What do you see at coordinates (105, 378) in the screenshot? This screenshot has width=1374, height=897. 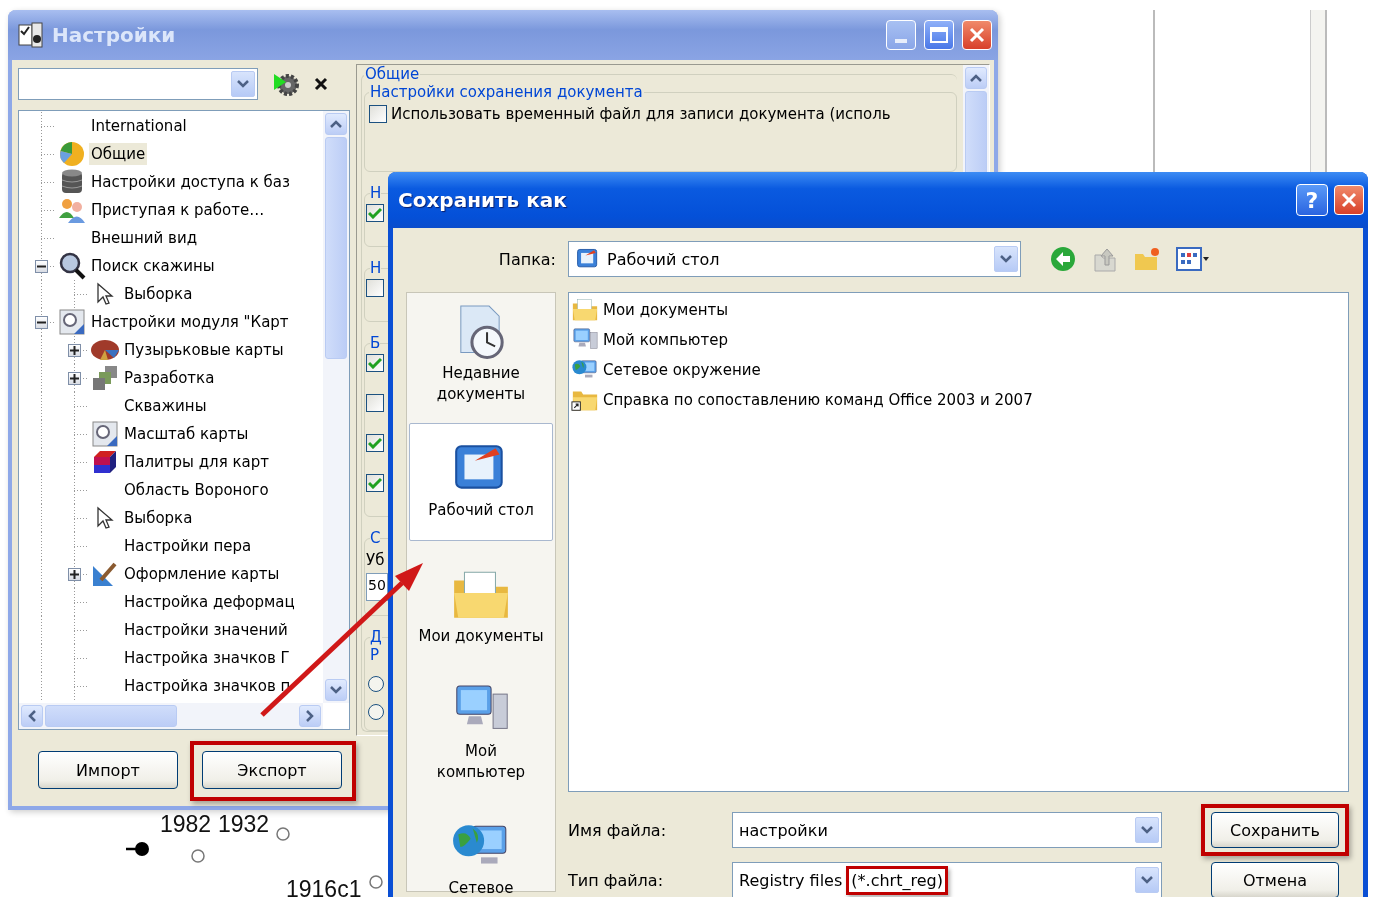 I see `squares-icon` at bounding box center [105, 378].